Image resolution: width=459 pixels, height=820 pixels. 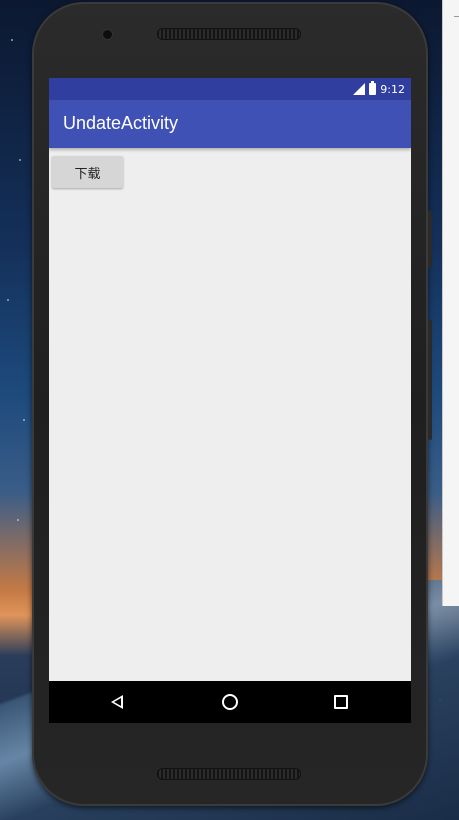 What do you see at coordinates (229, 34) in the screenshot?
I see `top-speaker` at bounding box center [229, 34].